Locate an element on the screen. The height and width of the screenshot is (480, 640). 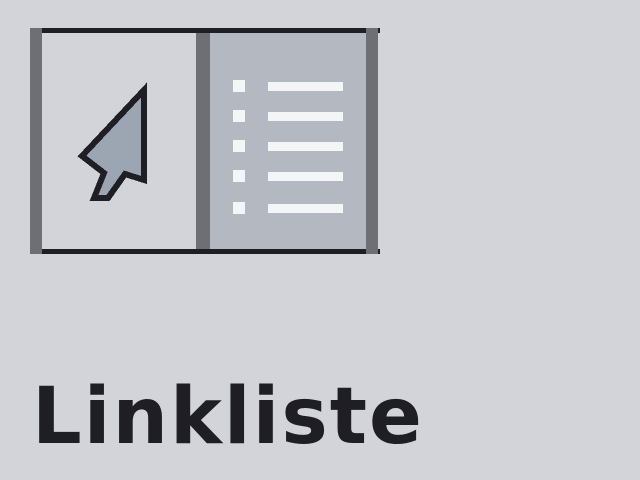
link-list-label: Linkliste is located at coordinates (228, 417).